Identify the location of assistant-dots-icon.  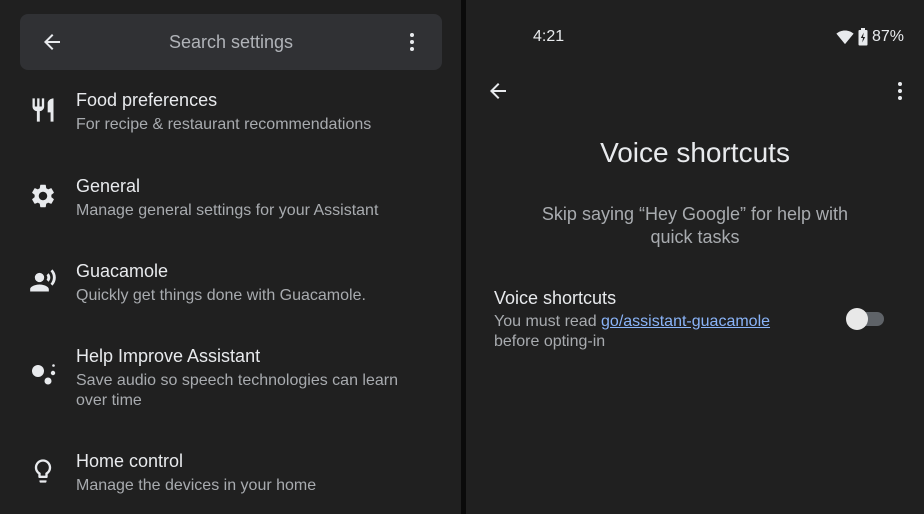
(43, 374).